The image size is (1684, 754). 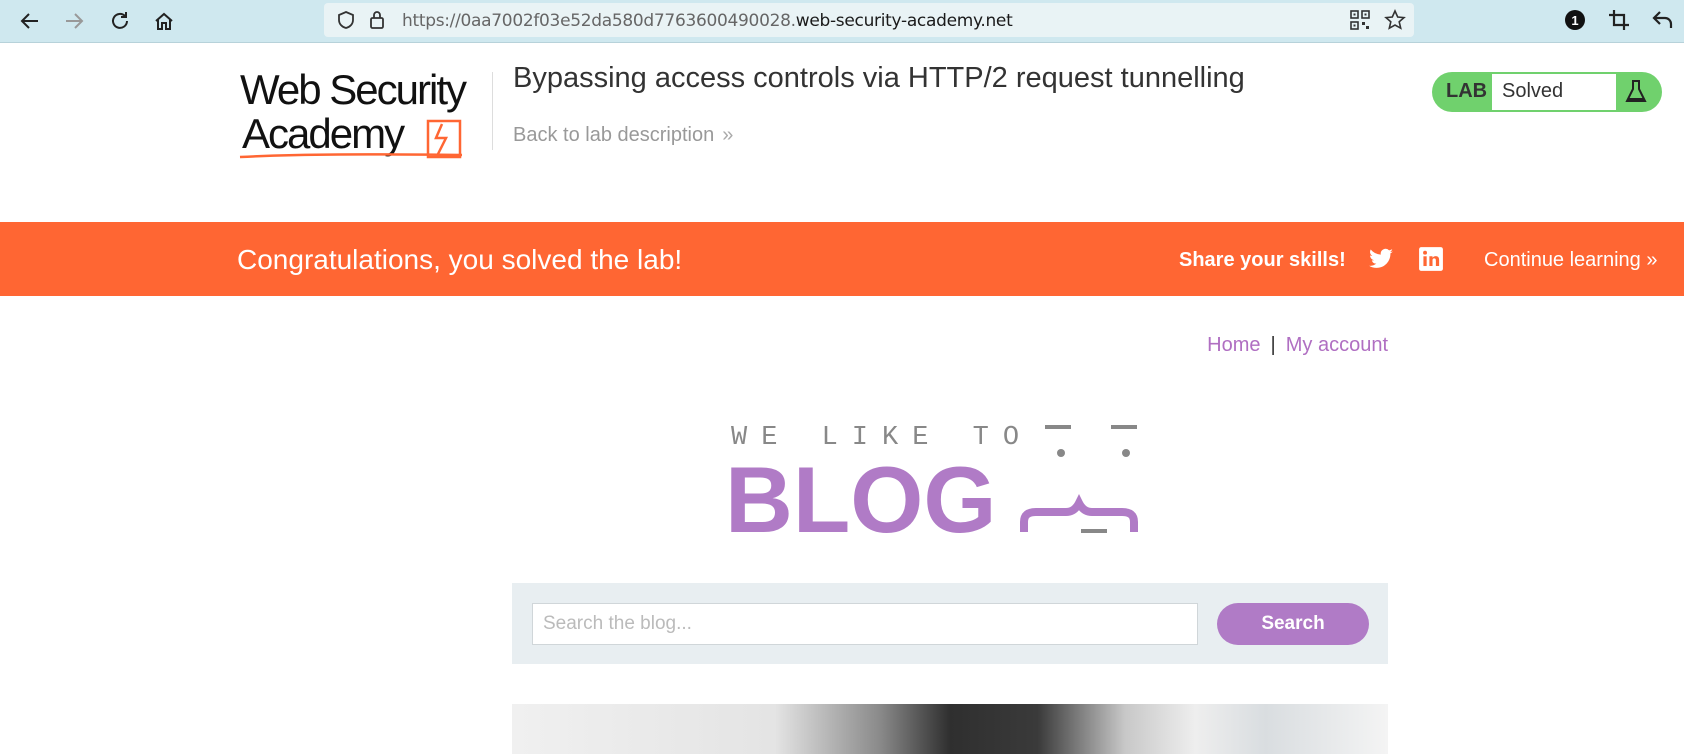 I want to click on crop-icon, so click(x=1619, y=20).